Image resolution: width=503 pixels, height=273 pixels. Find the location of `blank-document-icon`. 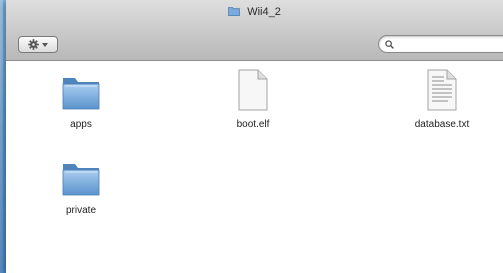

blank-document-icon is located at coordinates (253, 90).